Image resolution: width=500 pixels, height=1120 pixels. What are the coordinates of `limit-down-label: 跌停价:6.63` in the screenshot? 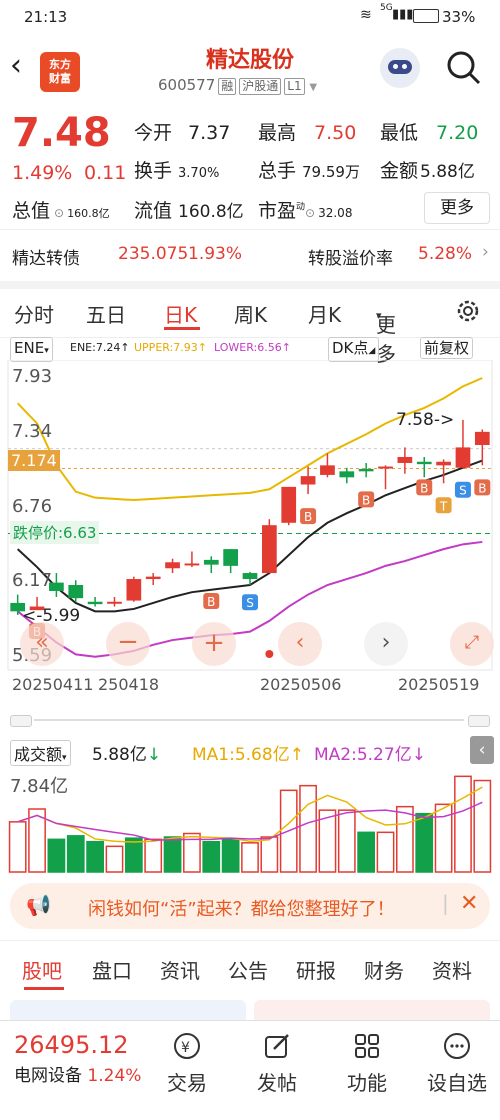 It's located at (55, 532).